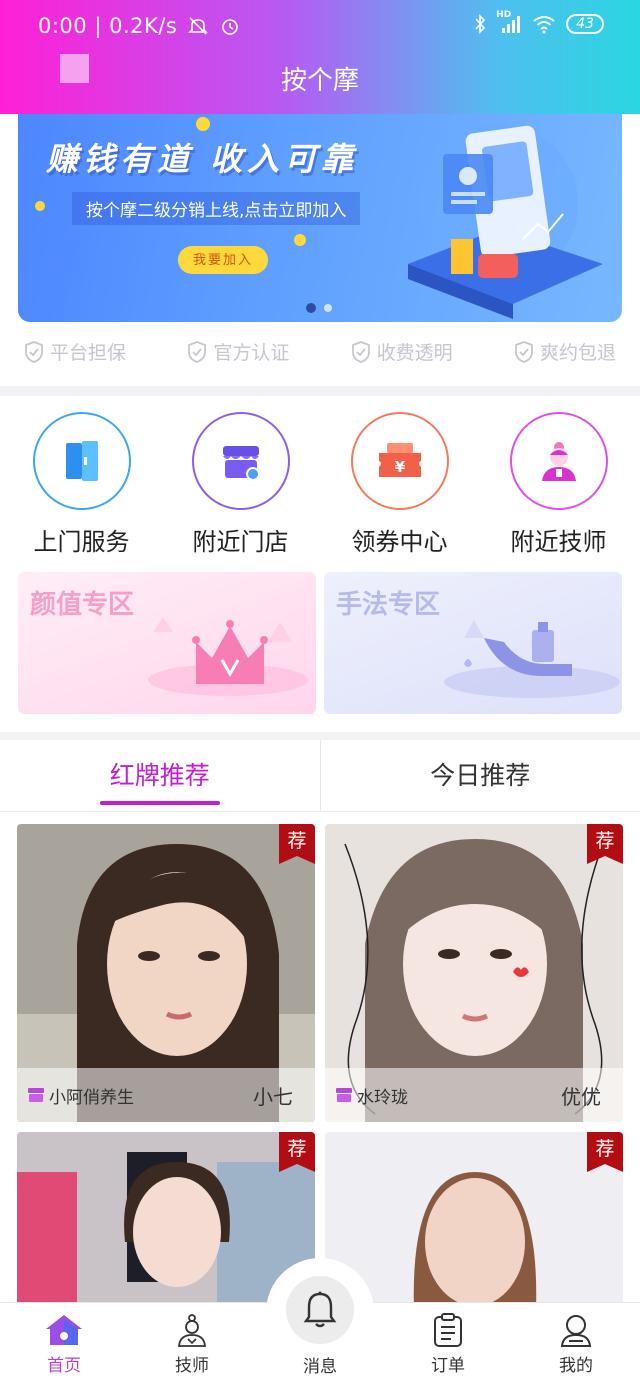 The height and width of the screenshot is (1386, 640). Describe the element at coordinates (273, 1096) in the screenshot. I see `technician-name: 小七` at that location.